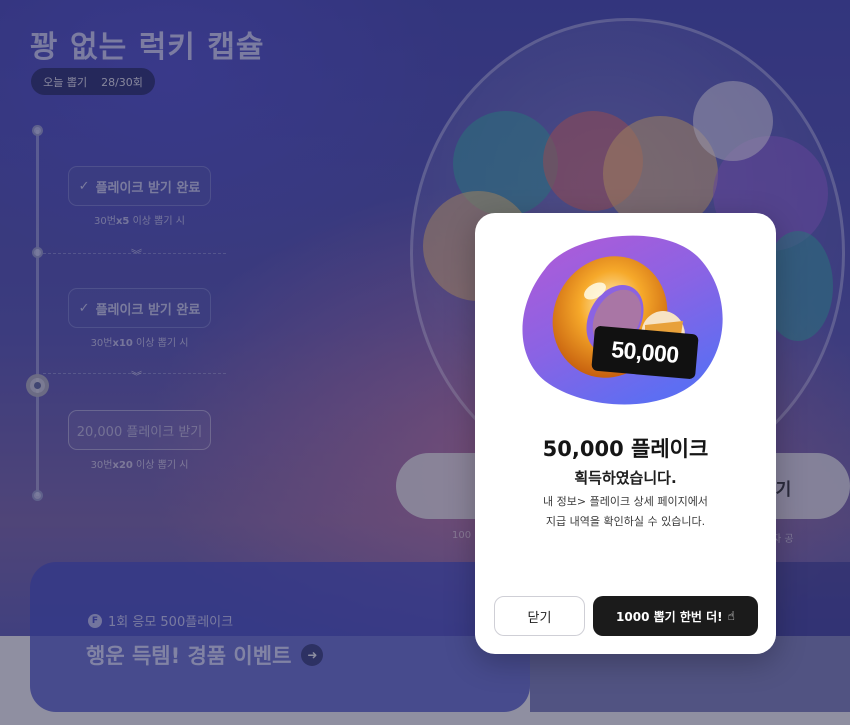 The height and width of the screenshot is (725, 850). Describe the element at coordinates (669, 616) in the screenshot. I see `draw-again-label: 1000 뽑기 한번 더!` at that location.